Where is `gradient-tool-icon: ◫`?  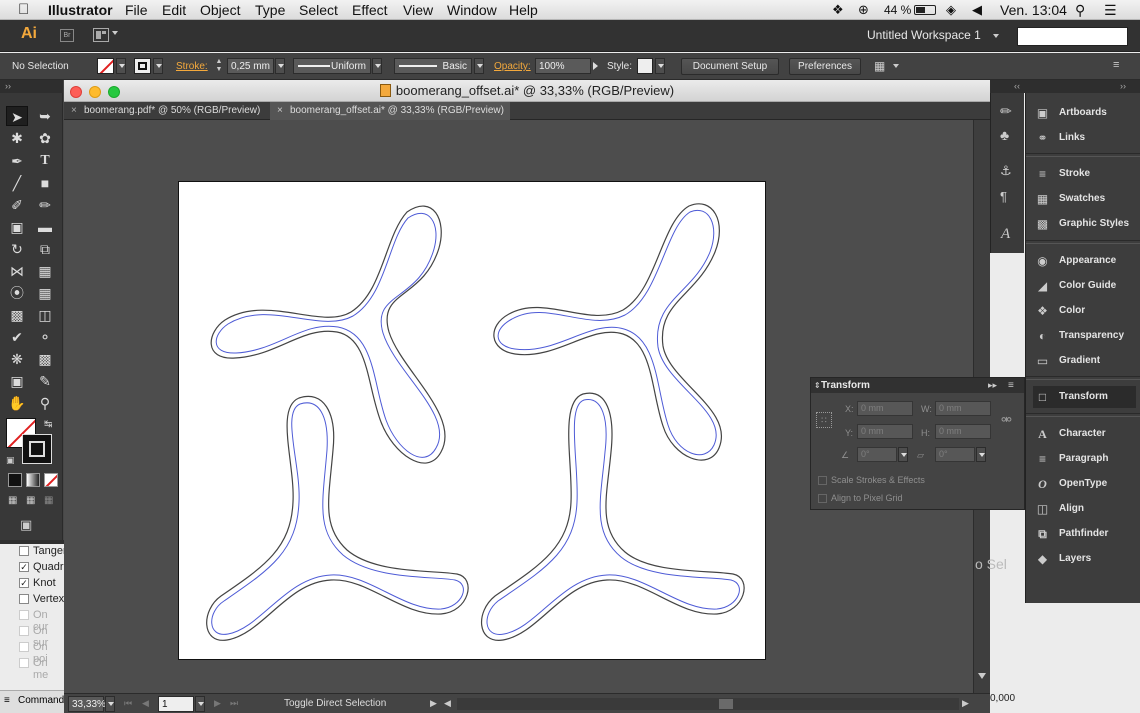 gradient-tool-icon: ◫ is located at coordinates (45, 315).